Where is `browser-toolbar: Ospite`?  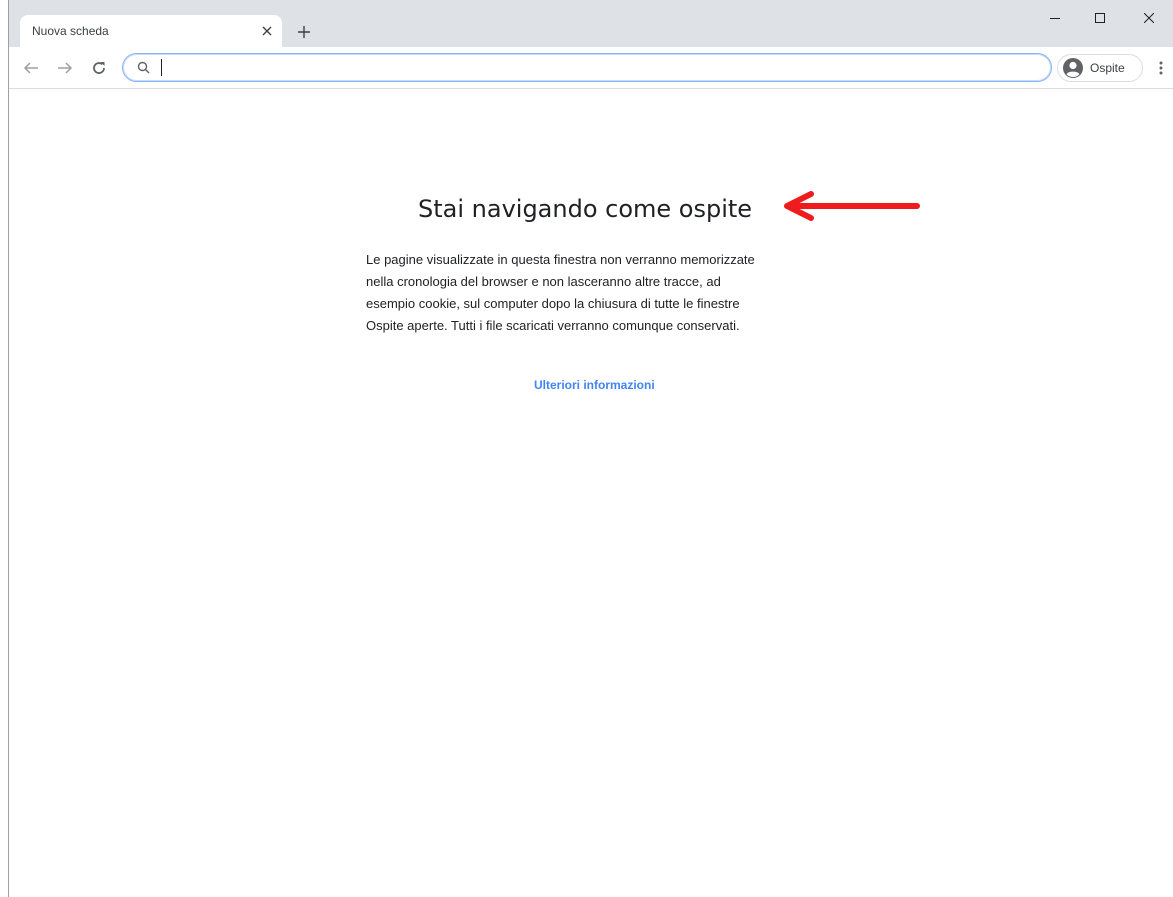 browser-toolbar: Ospite is located at coordinates (591, 68).